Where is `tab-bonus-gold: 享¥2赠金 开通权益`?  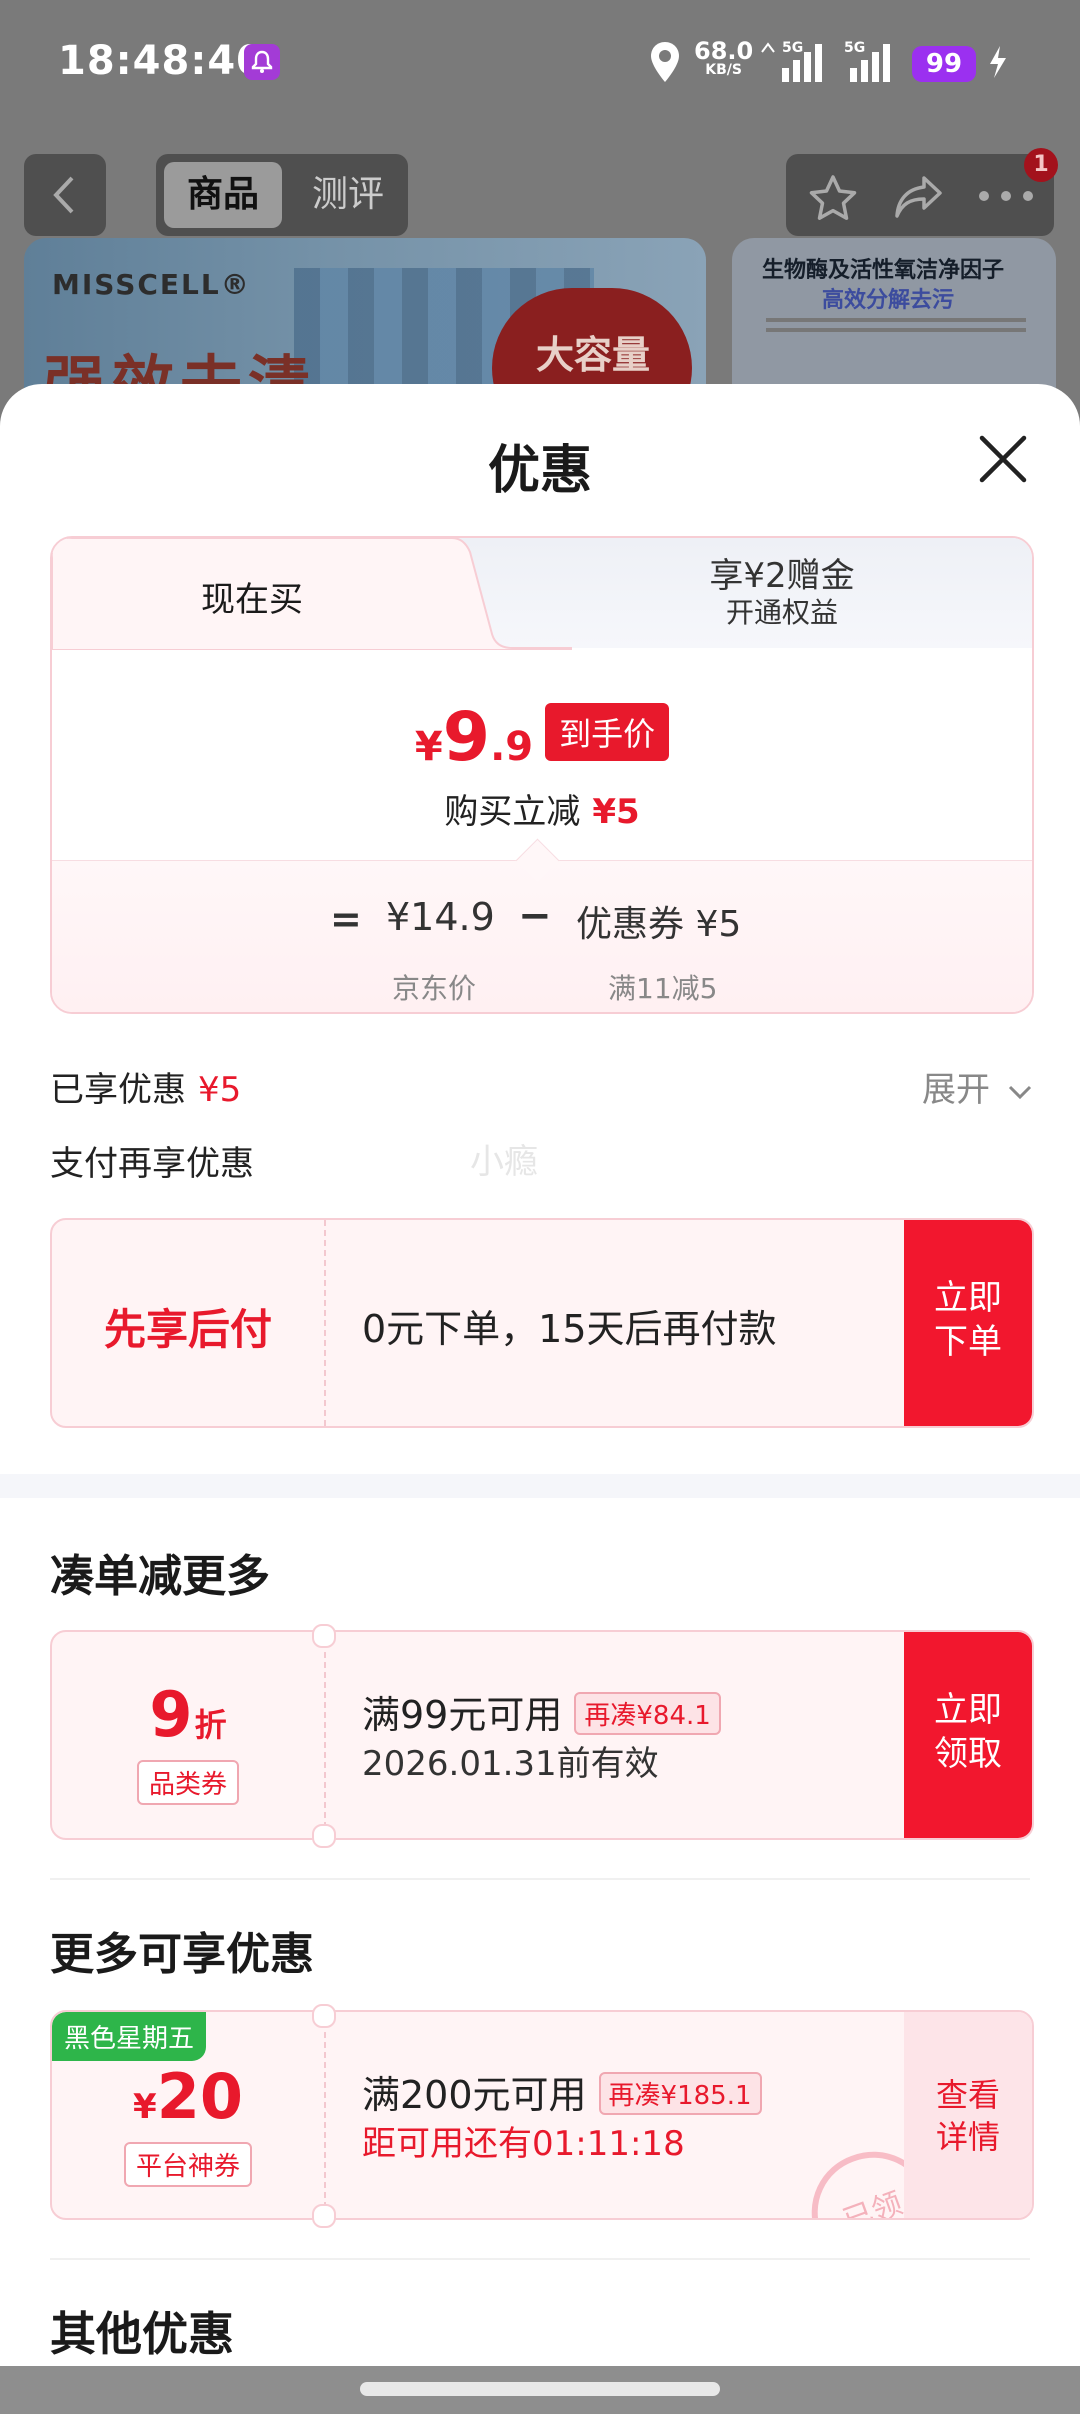
tab-bonus-gold: 享¥2赠金 开通权益 is located at coordinates (782, 593).